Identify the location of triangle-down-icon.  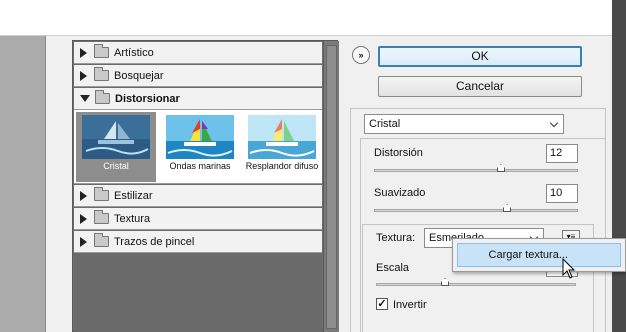
(85, 98).